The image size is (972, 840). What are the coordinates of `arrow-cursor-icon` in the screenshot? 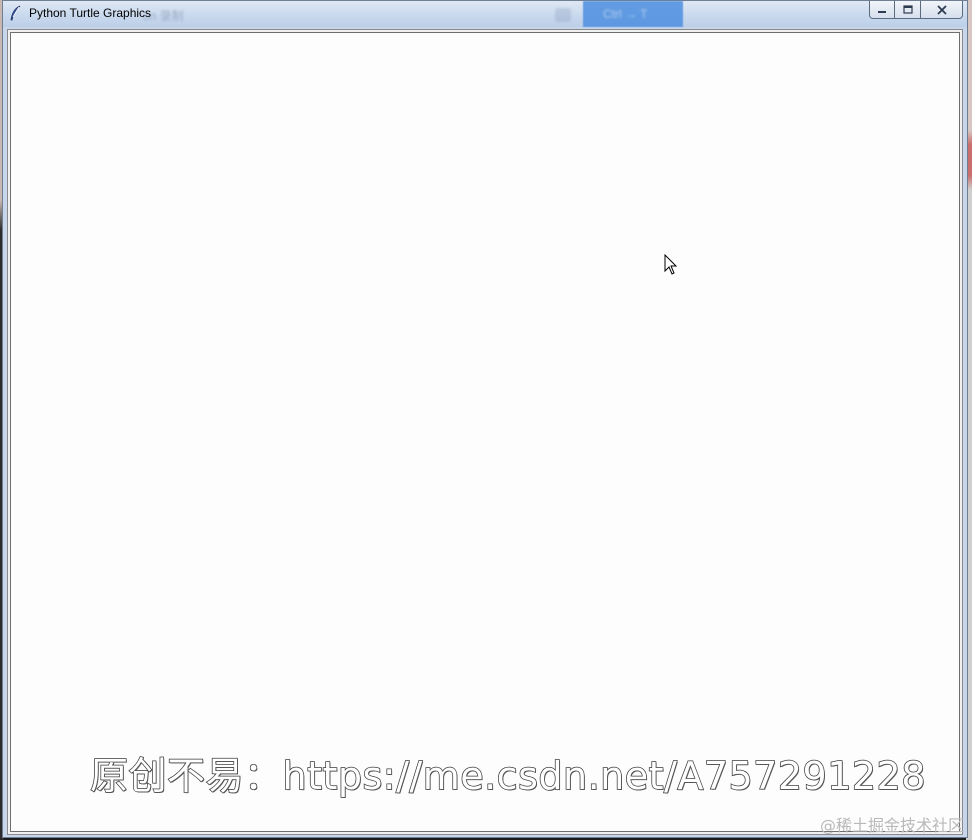 It's located at (671, 264).